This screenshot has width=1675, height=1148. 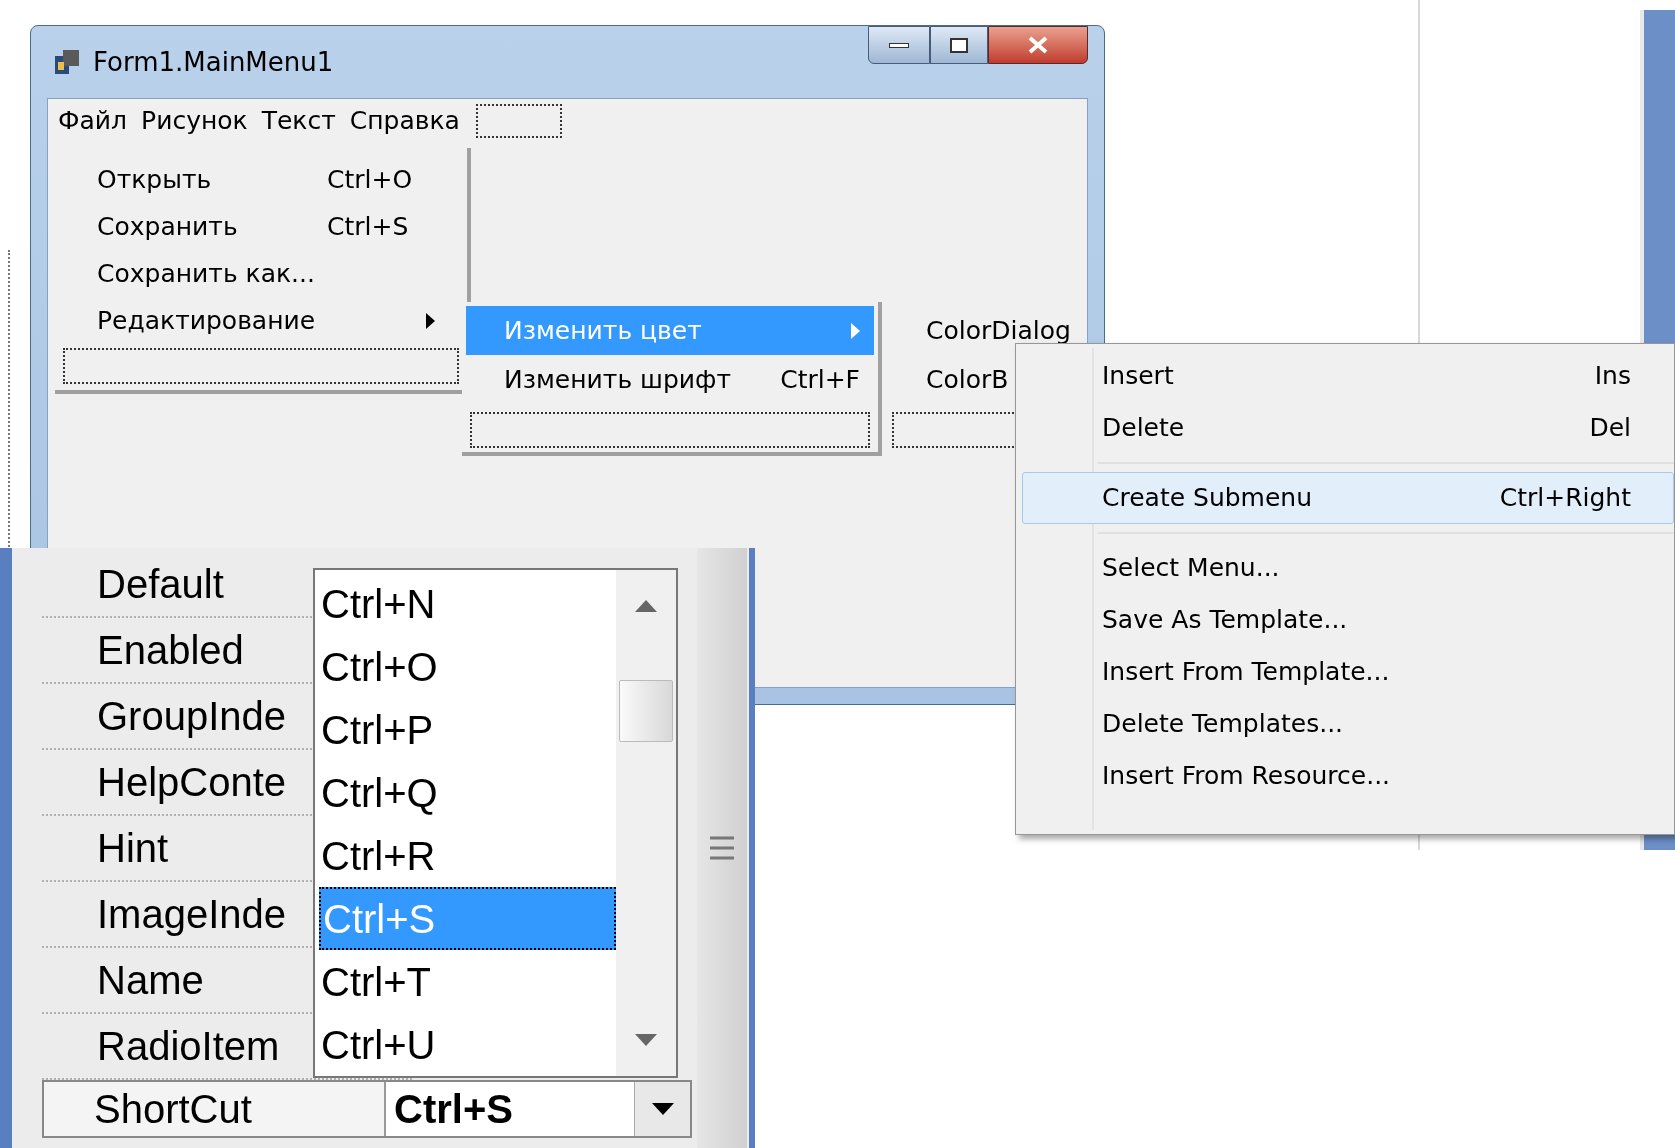 What do you see at coordinates (998, 330) in the screenshot?
I see `menu-item: ColorDialog` at bounding box center [998, 330].